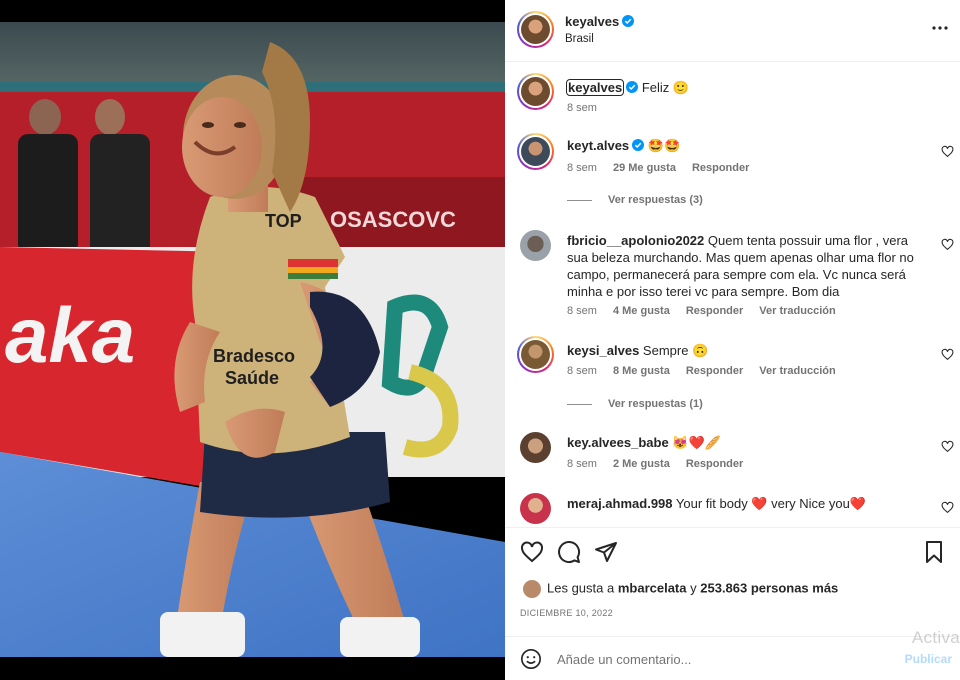  What do you see at coordinates (644, 168) in the screenshot?
I see `comment-likes: 29 Me gusta` at bounding box center [644, 168].